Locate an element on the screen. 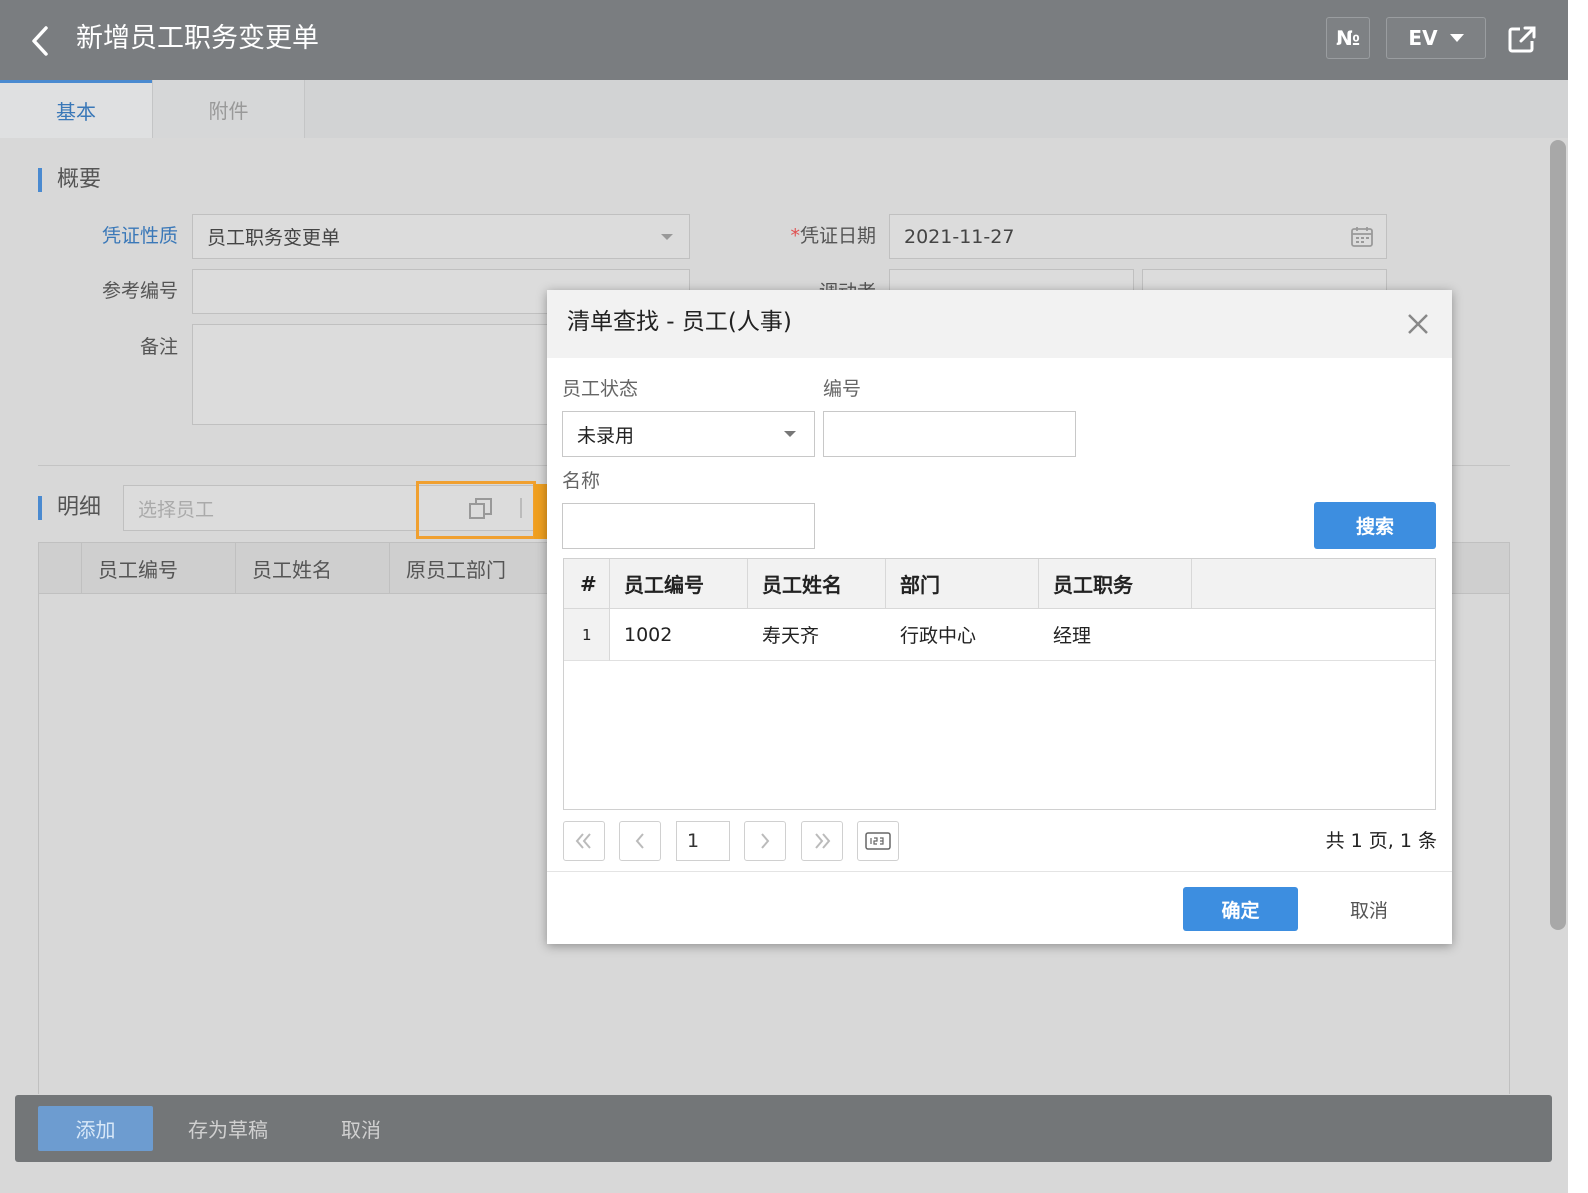  transferee-label: 调动者 is located at coordinates (818, 280).